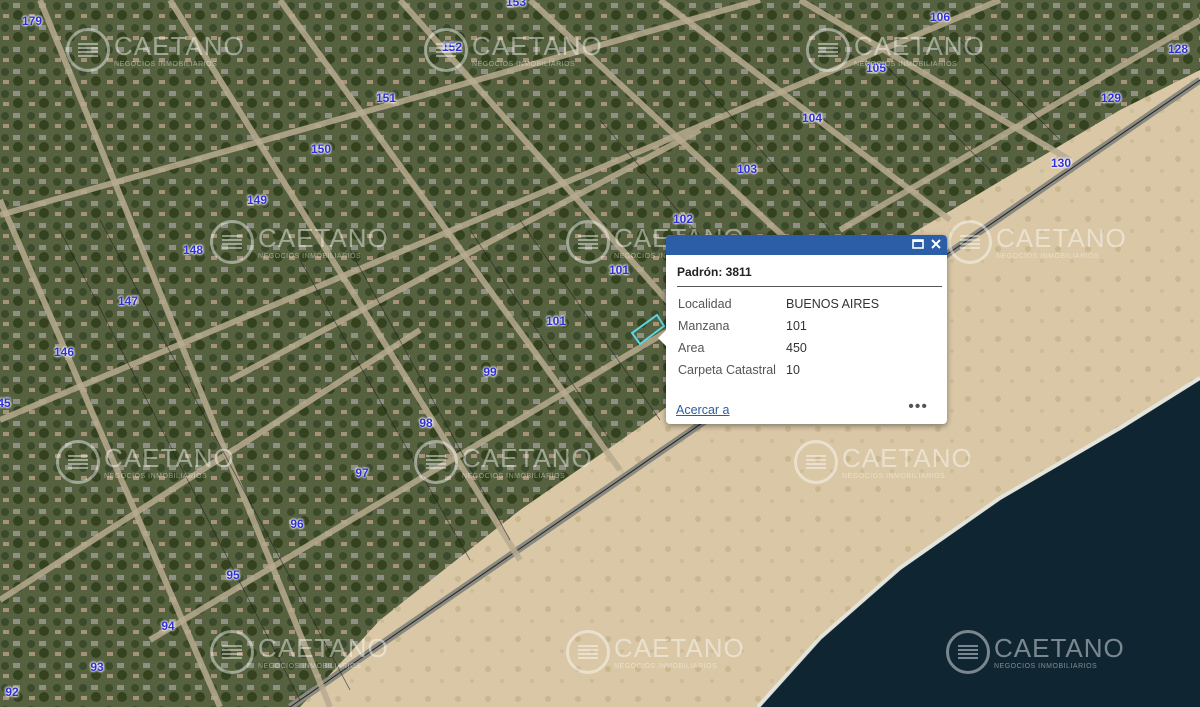 This screenshot has height=707, width=1200. Describe the element at coordinates (778, 370) in the screenshot. I see `attribute-row: Carpeta Catastral 10` at that location.